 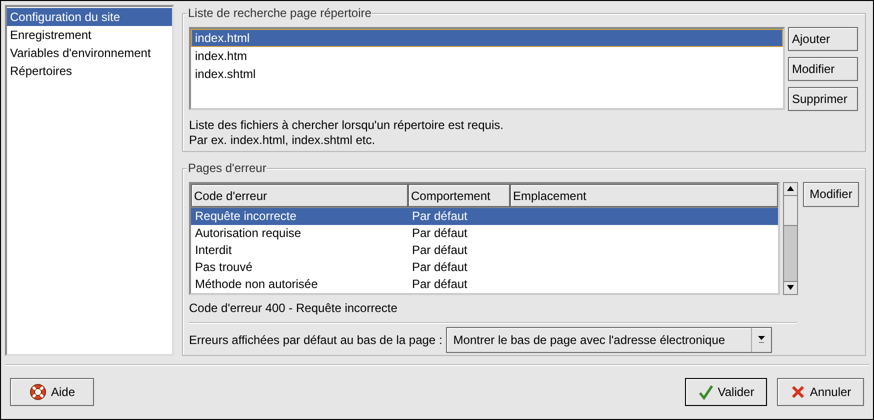 I want to click on footer-label: Erreurs affichées par défaut au bas de la page :, so click(x=315, y=340).